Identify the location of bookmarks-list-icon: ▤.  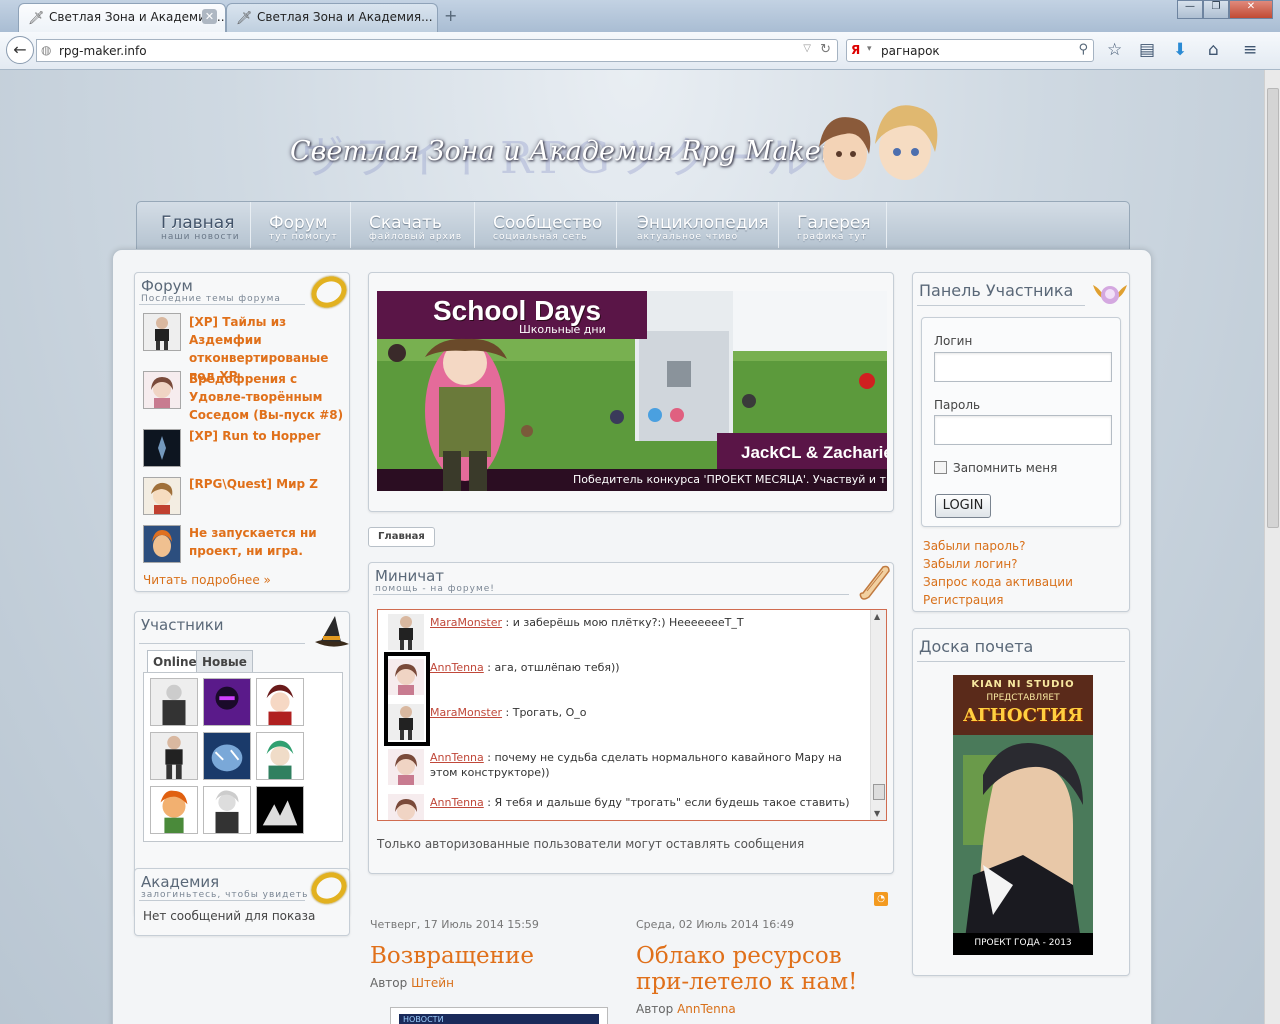
(1147, 50).